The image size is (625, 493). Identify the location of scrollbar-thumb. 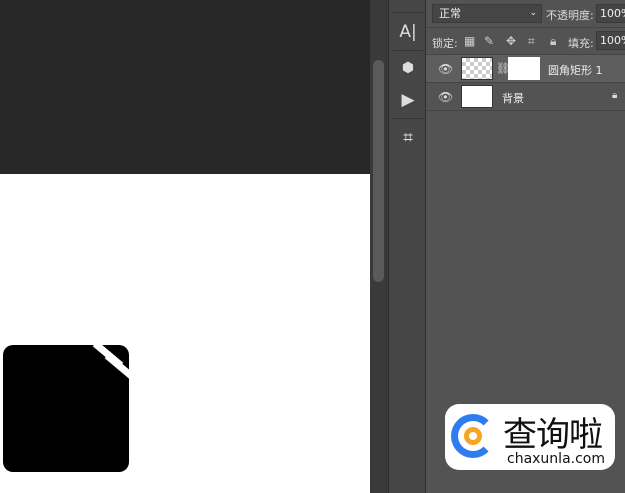
(378, 171).